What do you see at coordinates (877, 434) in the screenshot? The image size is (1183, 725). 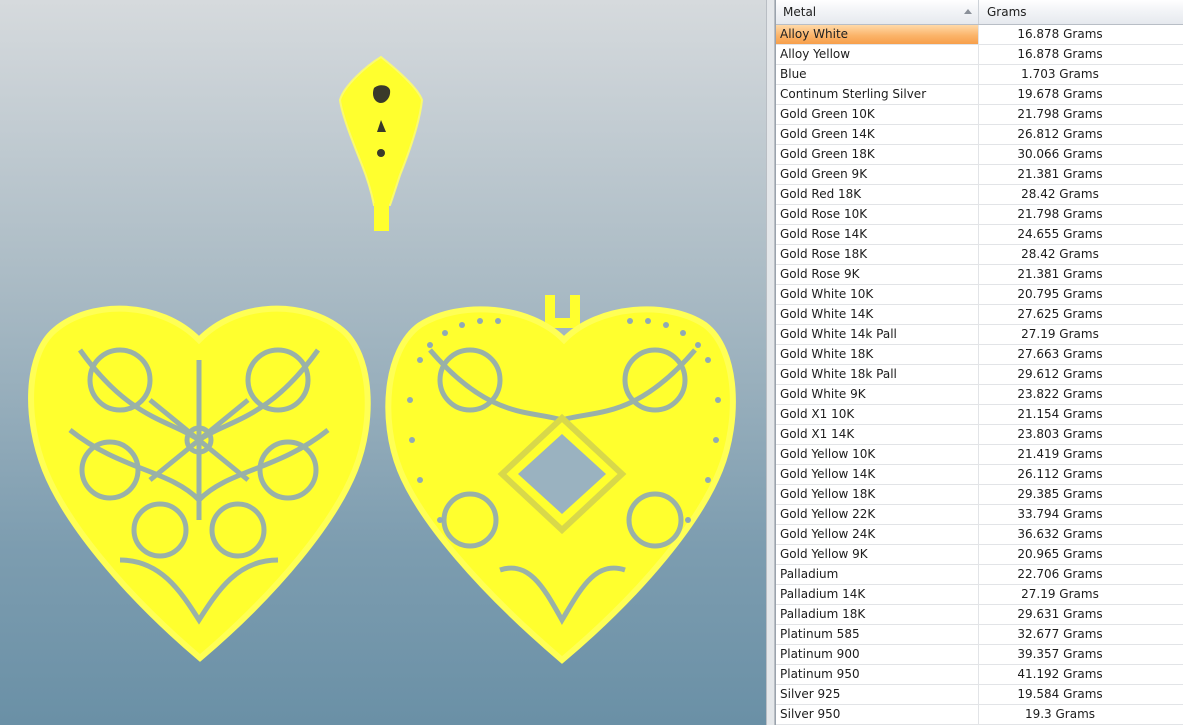 I see `metal-cell: Gold X1 14K` at bounding box center [877, 434].